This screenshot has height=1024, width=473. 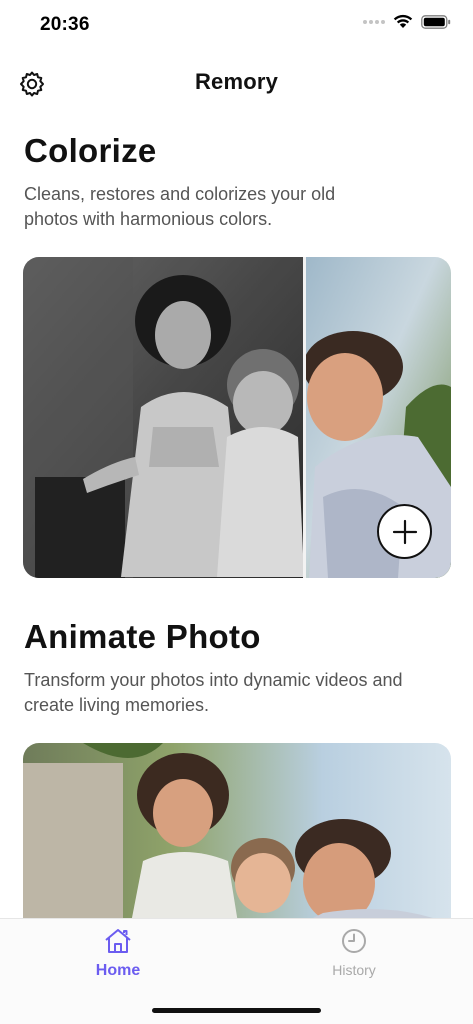 What do you see at coordinates (118, 941) in the screenshot?
I see `home-icon` at bounding box center [118, 941].